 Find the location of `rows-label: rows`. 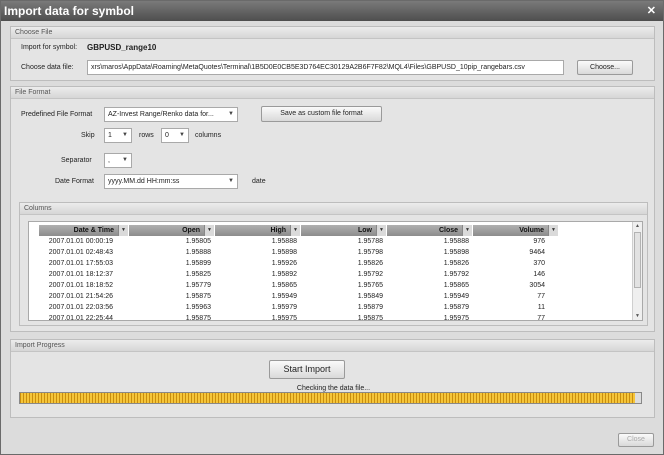

rows-label: rows is located at coordinates (146, 135).